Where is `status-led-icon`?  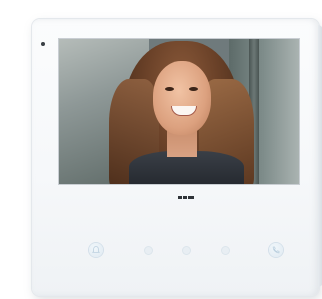 status-led-icon is located at coordinates (43, 44).